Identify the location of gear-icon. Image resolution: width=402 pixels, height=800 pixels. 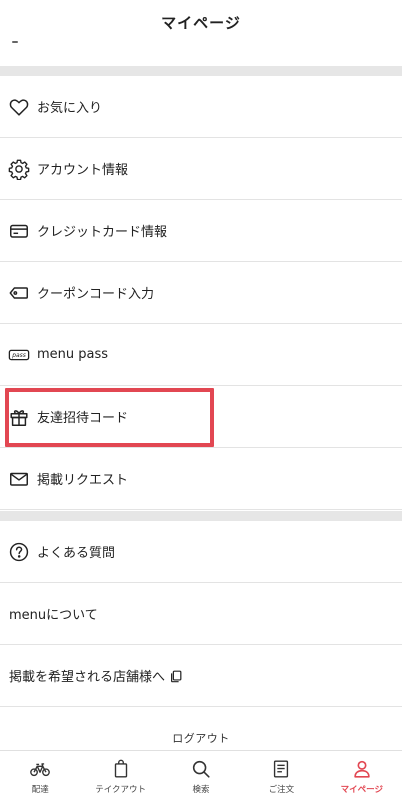
(19, 169).